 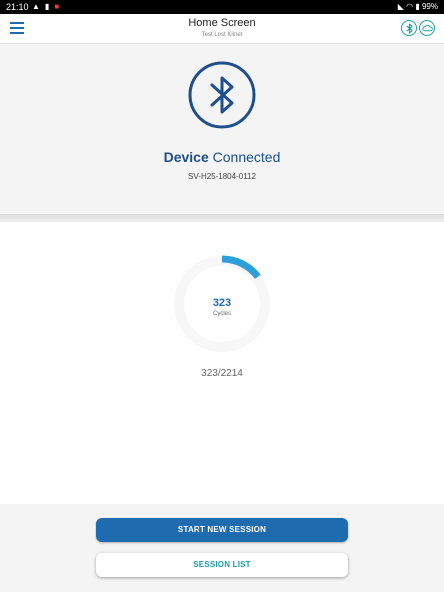 I want to click on battery-level: 99%, so click(x=429, y=6).